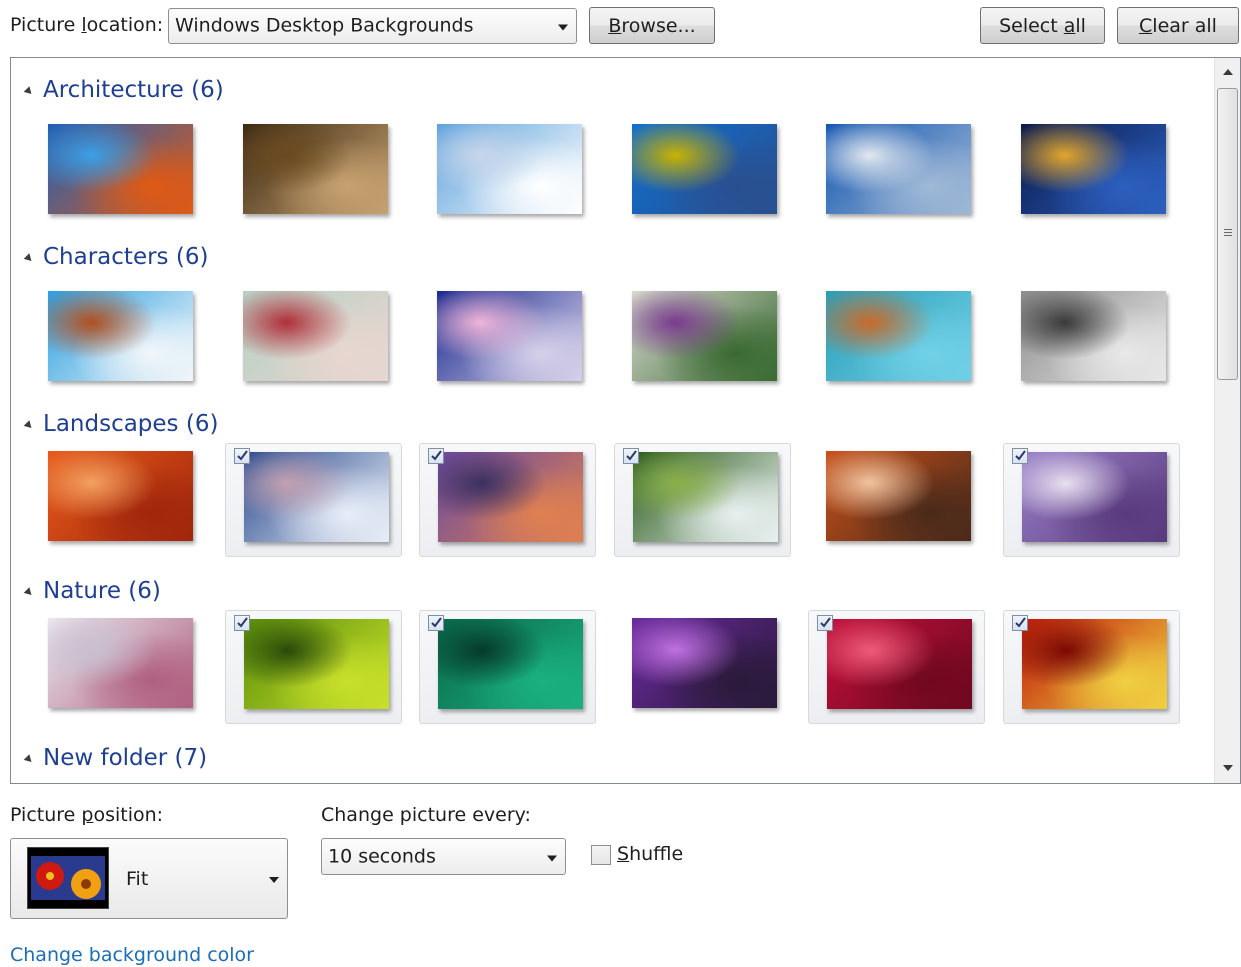 This screenshot has height=967, width=1241. I want to click on group-title: Architecture (6), so click(133, 90).